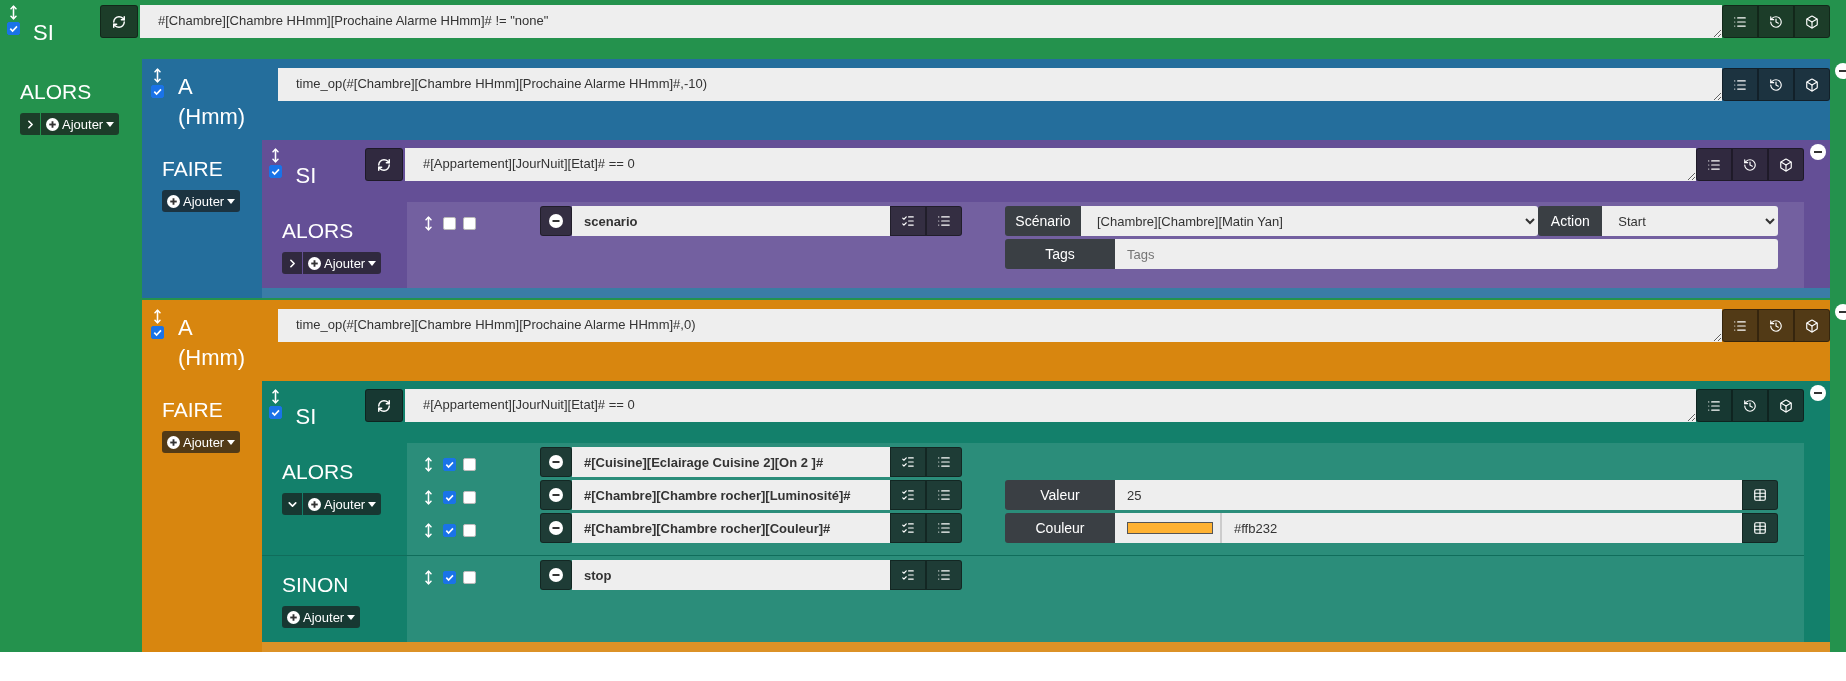 This screenshot has width=1846, height=681. Describe the element at coordinates (1690, 221) in the screenshot. I see `option-select: Start` at that location.